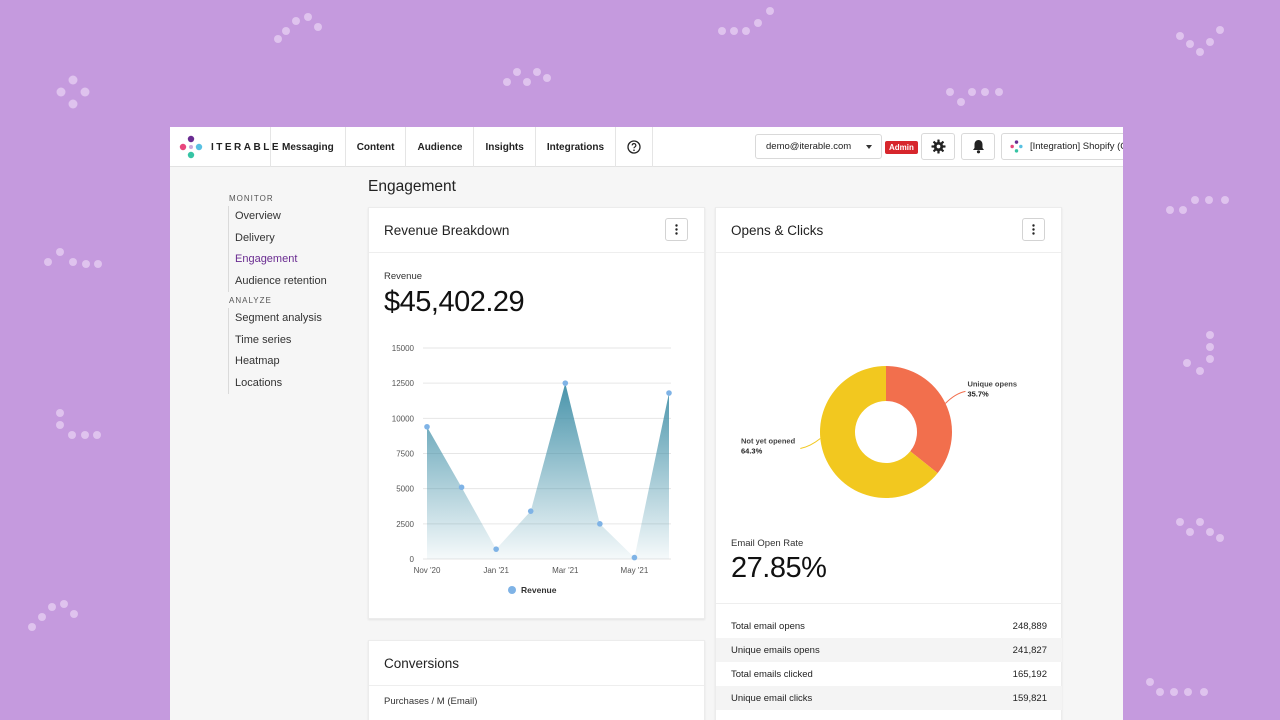 Image resolution: width=1280 pixels, height=720 pixels. I want to click on gear-icon, so click(938, 146).